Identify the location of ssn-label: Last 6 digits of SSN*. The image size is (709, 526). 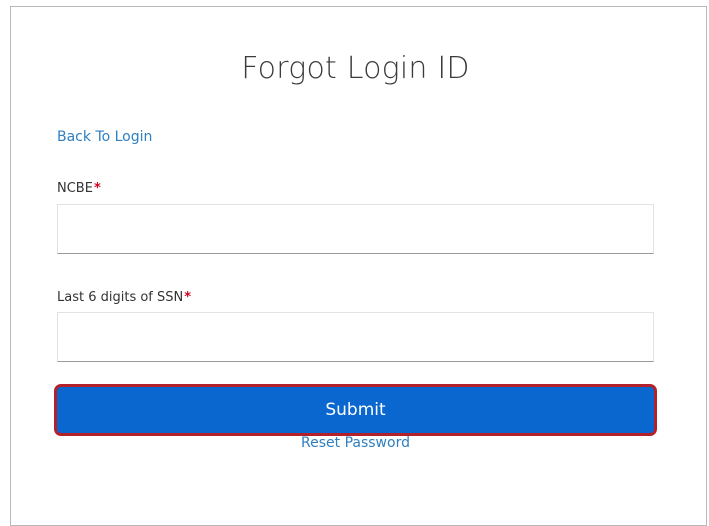
(124, 297).